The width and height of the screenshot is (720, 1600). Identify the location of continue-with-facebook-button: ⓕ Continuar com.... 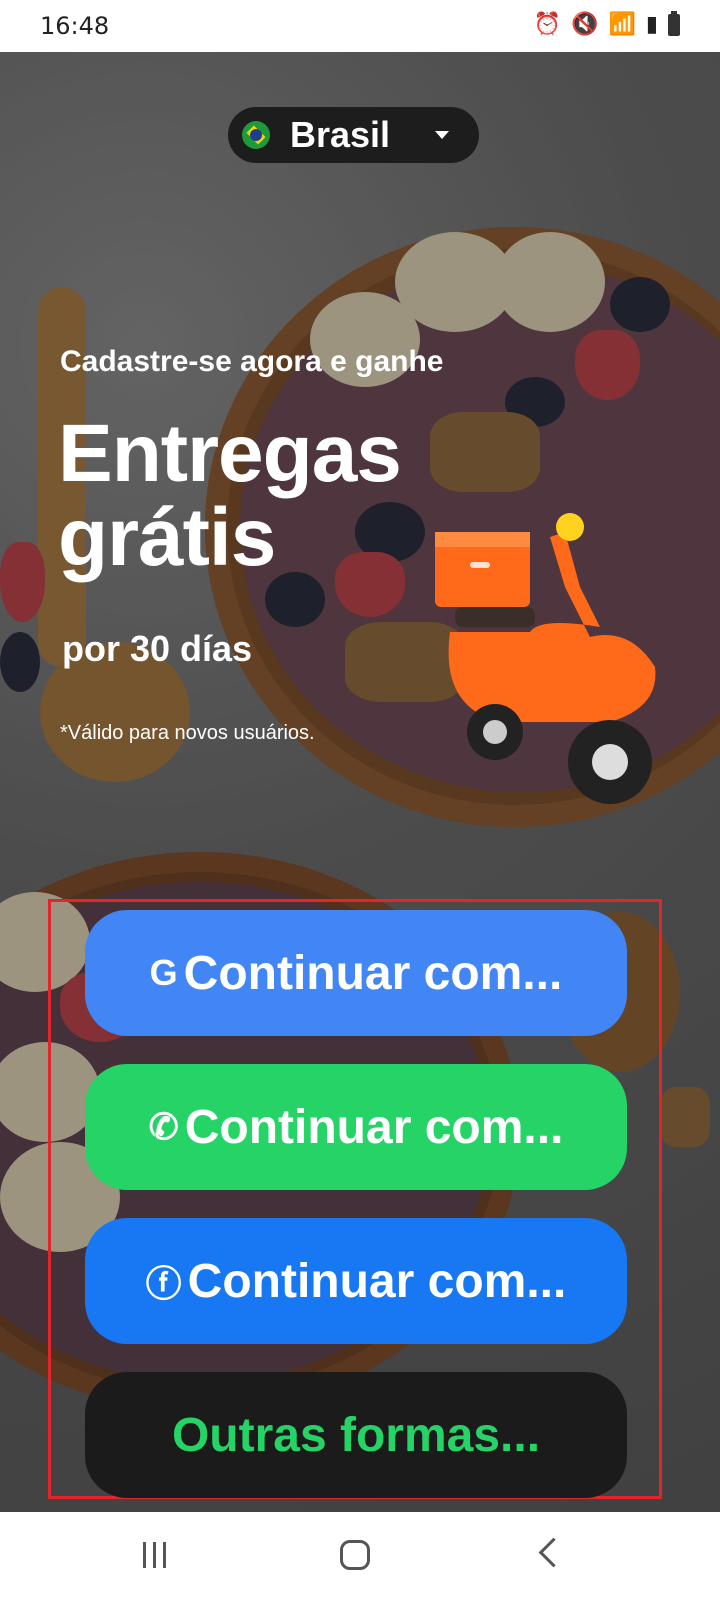
(356, 1281).